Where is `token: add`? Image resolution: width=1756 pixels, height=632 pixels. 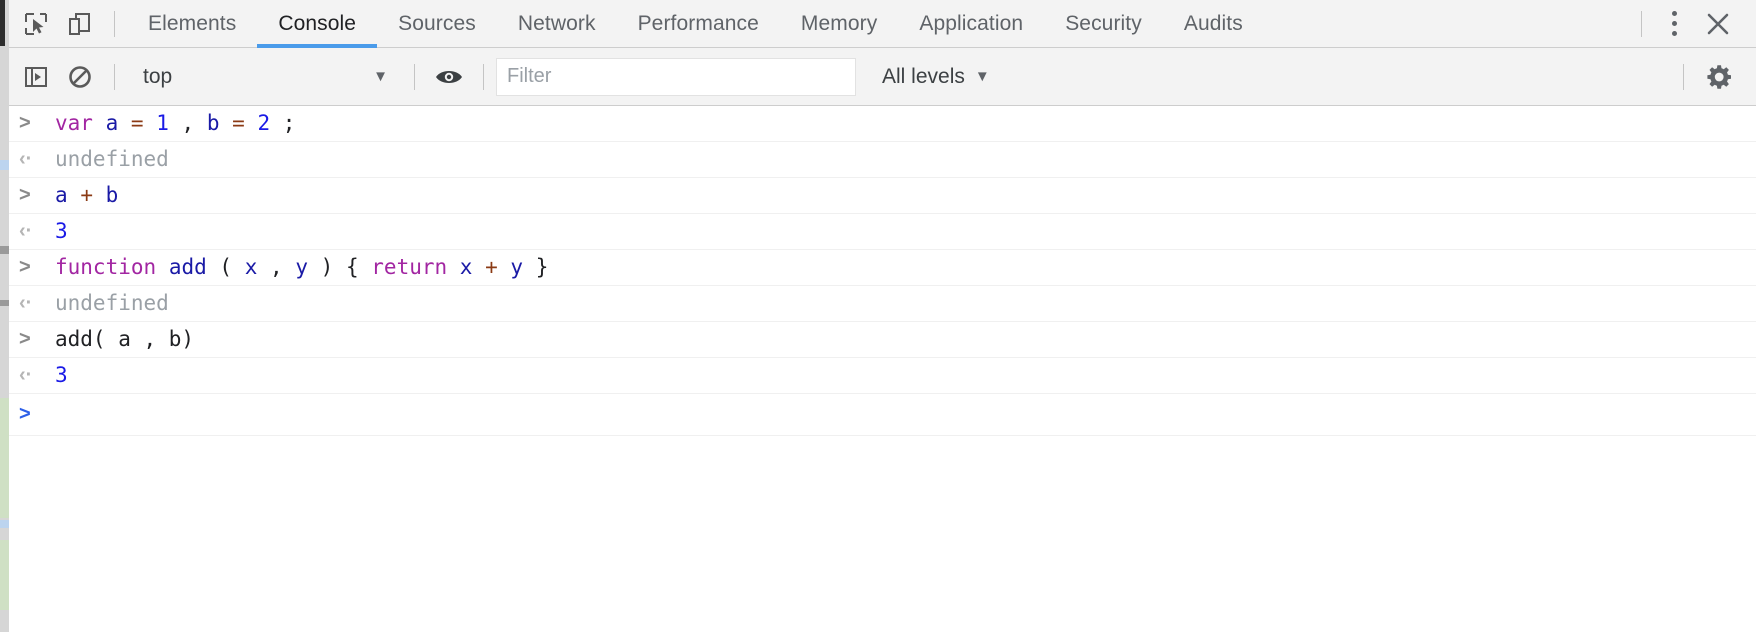 token: add is located at coordinates (187, 267).